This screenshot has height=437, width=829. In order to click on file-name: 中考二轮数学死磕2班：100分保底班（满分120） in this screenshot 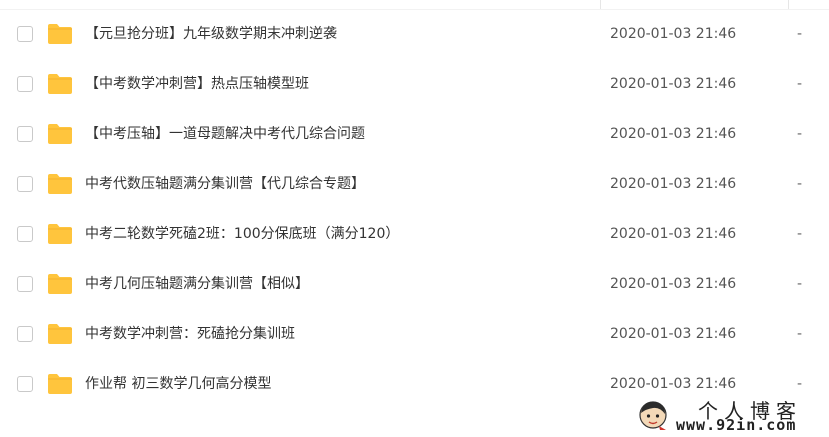, I will do `click(242, 234)`.